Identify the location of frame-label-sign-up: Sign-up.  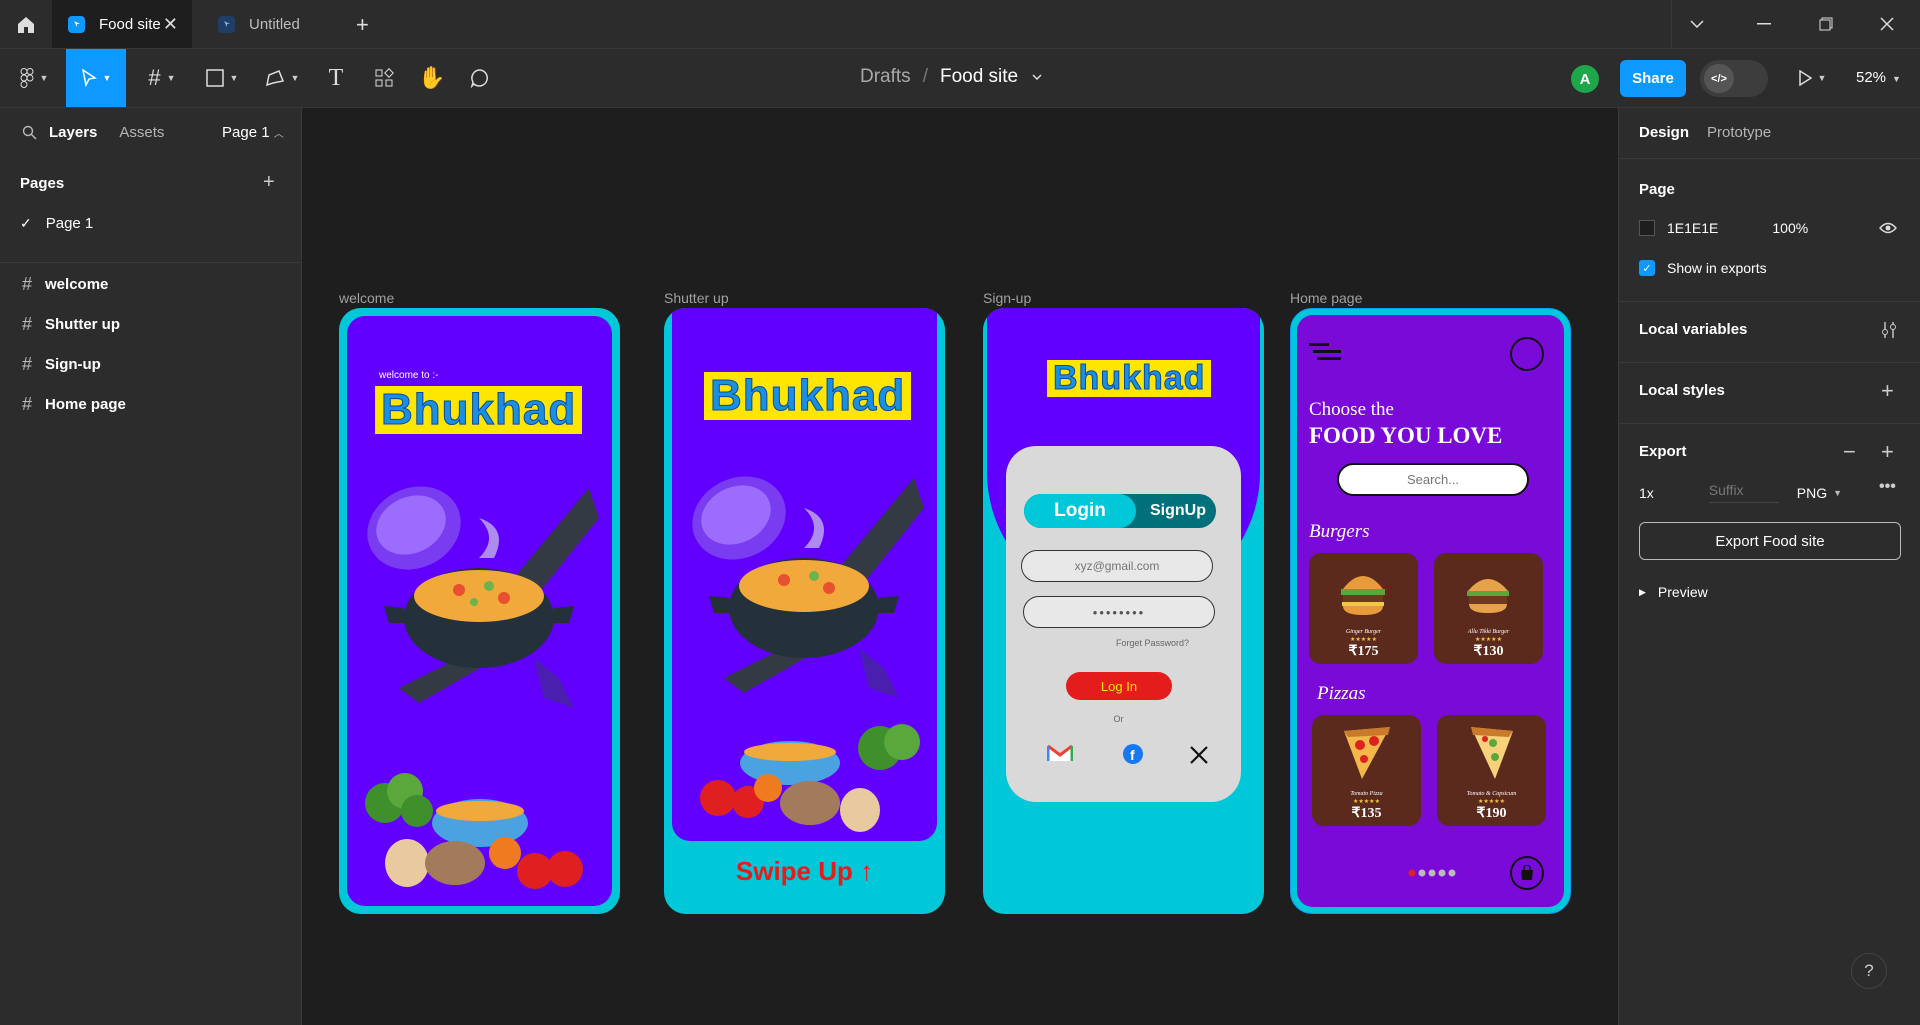
(1007, 298).